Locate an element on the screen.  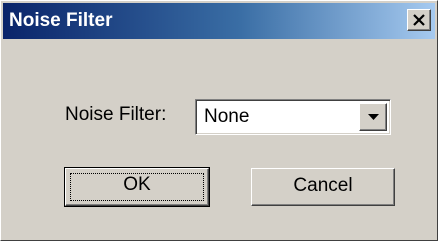
title-bar: Noise Filter is located at coordinates (219, 21).